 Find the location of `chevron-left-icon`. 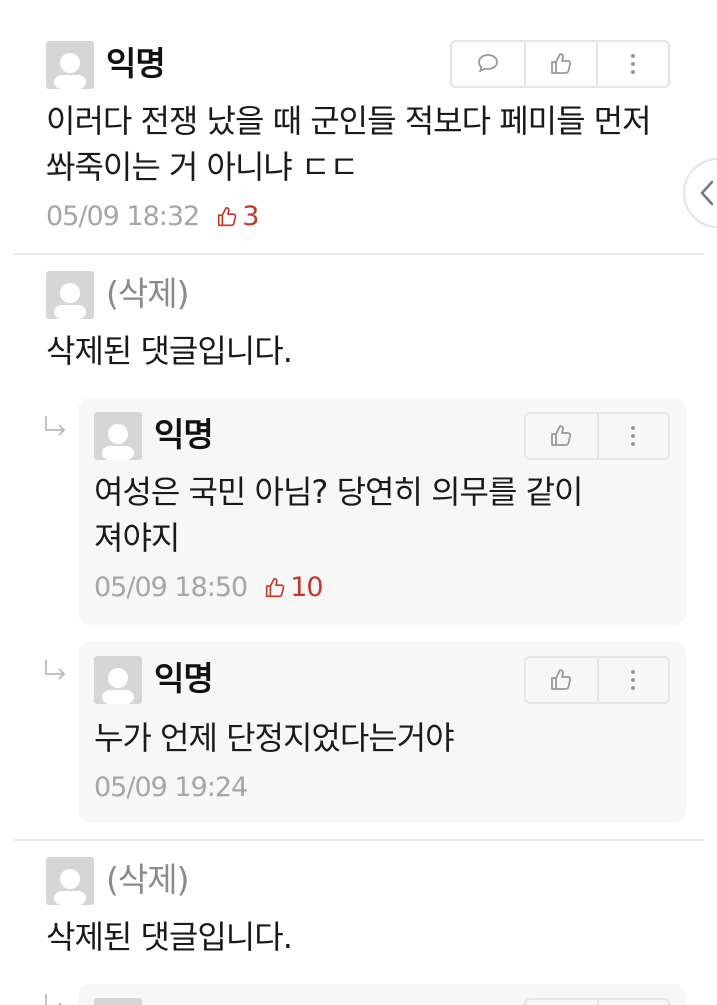

chevron-left-icon is located at coordinates (707, 193).